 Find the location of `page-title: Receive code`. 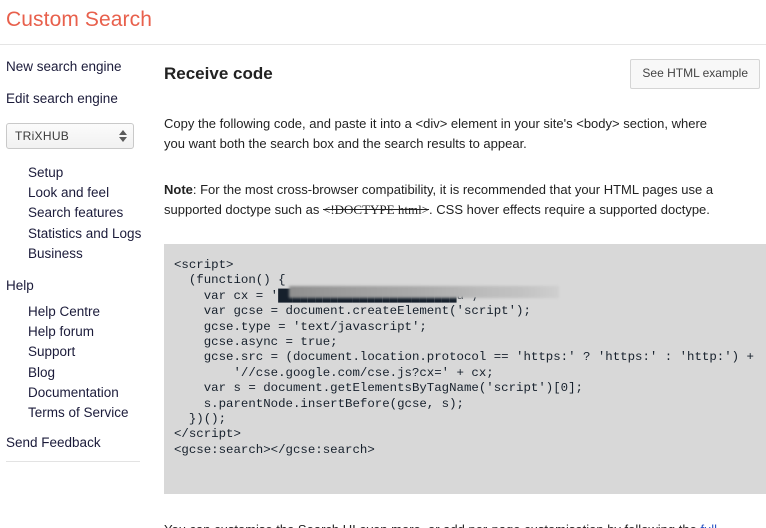

page-title: Receive code is located at coordinates (218, 73).